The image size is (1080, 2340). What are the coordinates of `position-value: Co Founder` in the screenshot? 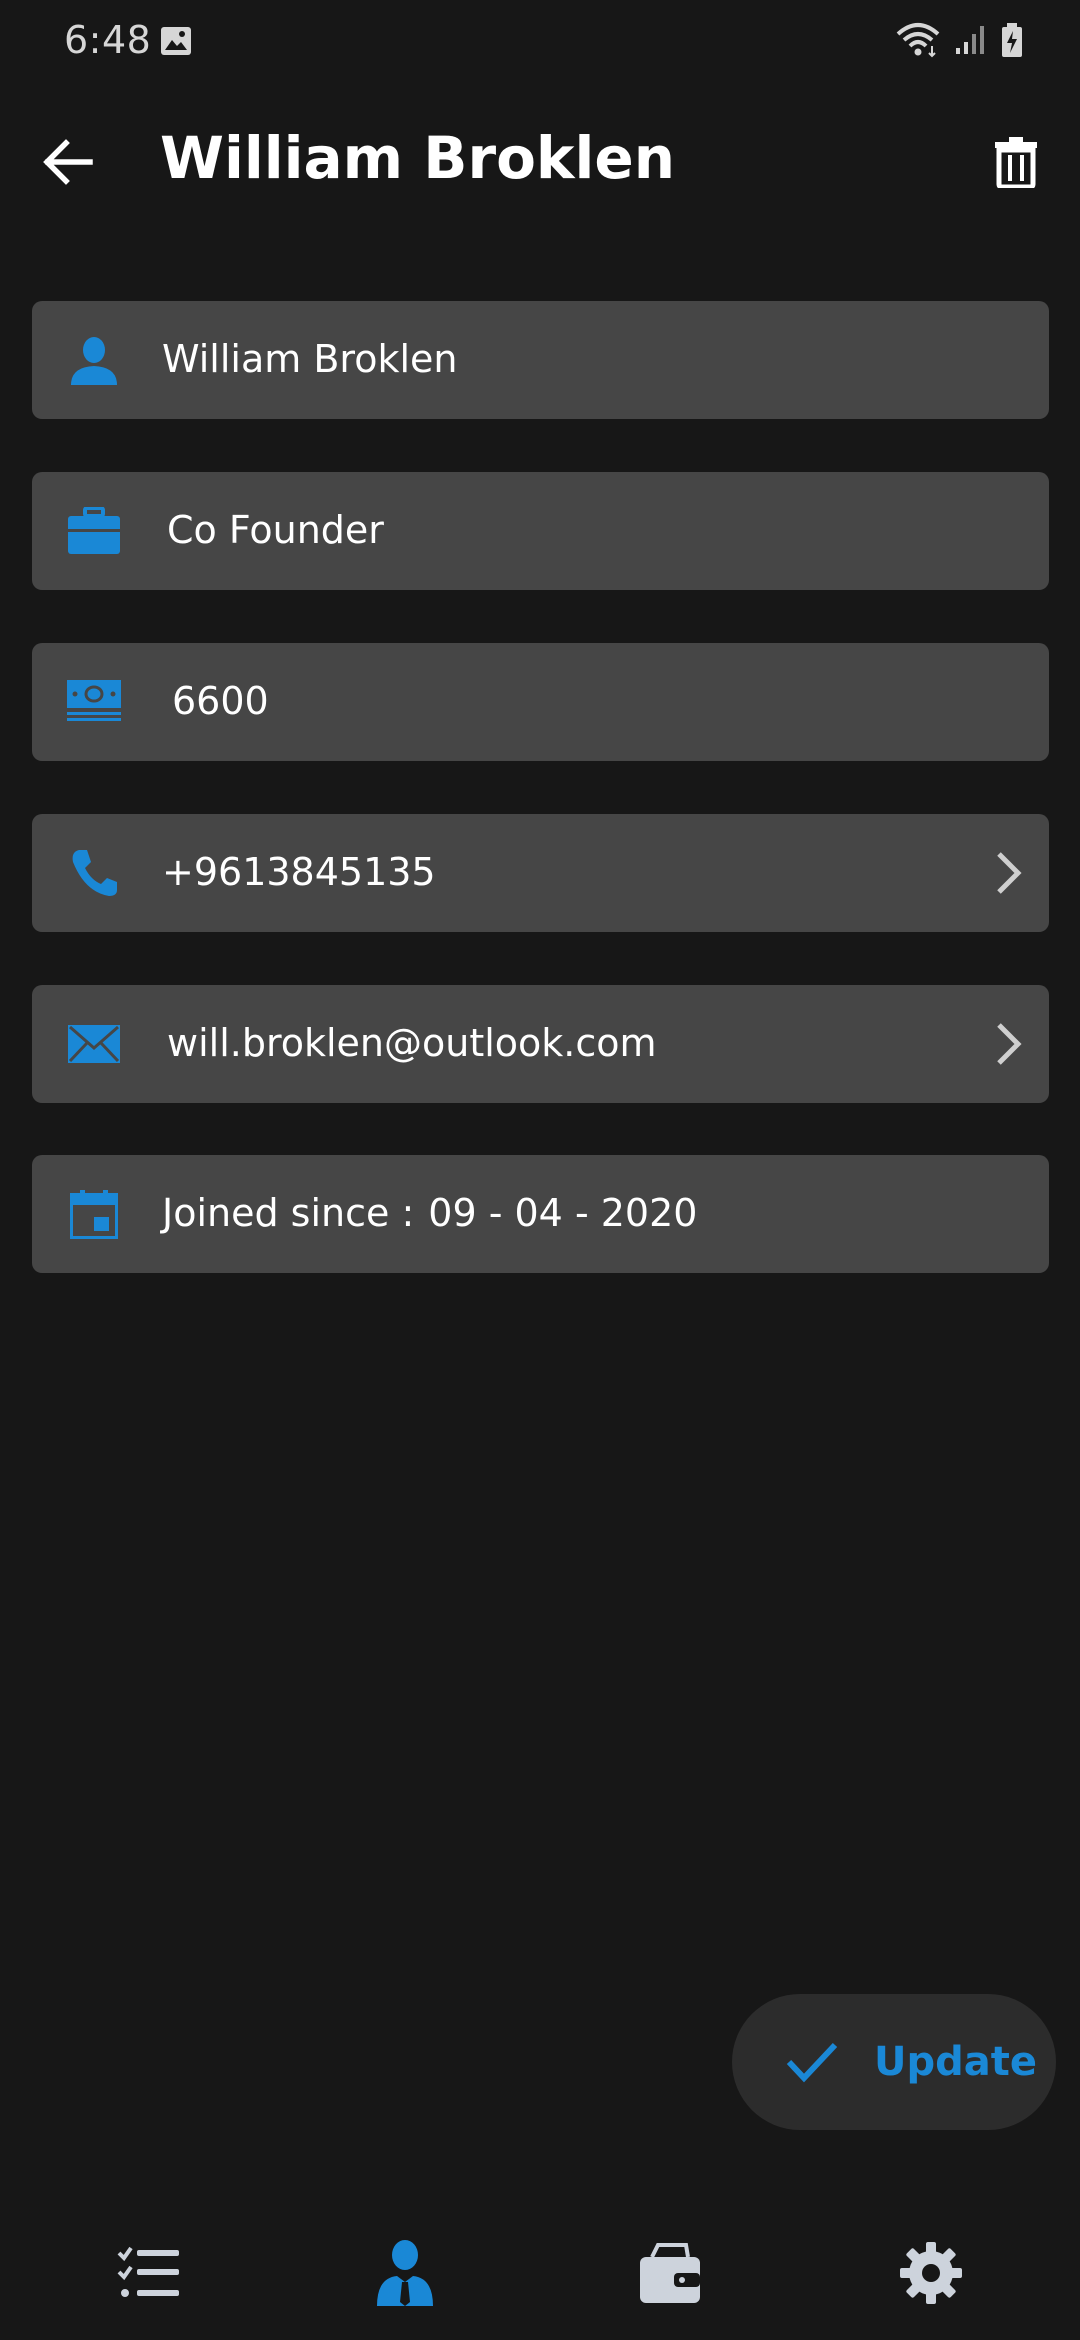 It's located at (275, 530).